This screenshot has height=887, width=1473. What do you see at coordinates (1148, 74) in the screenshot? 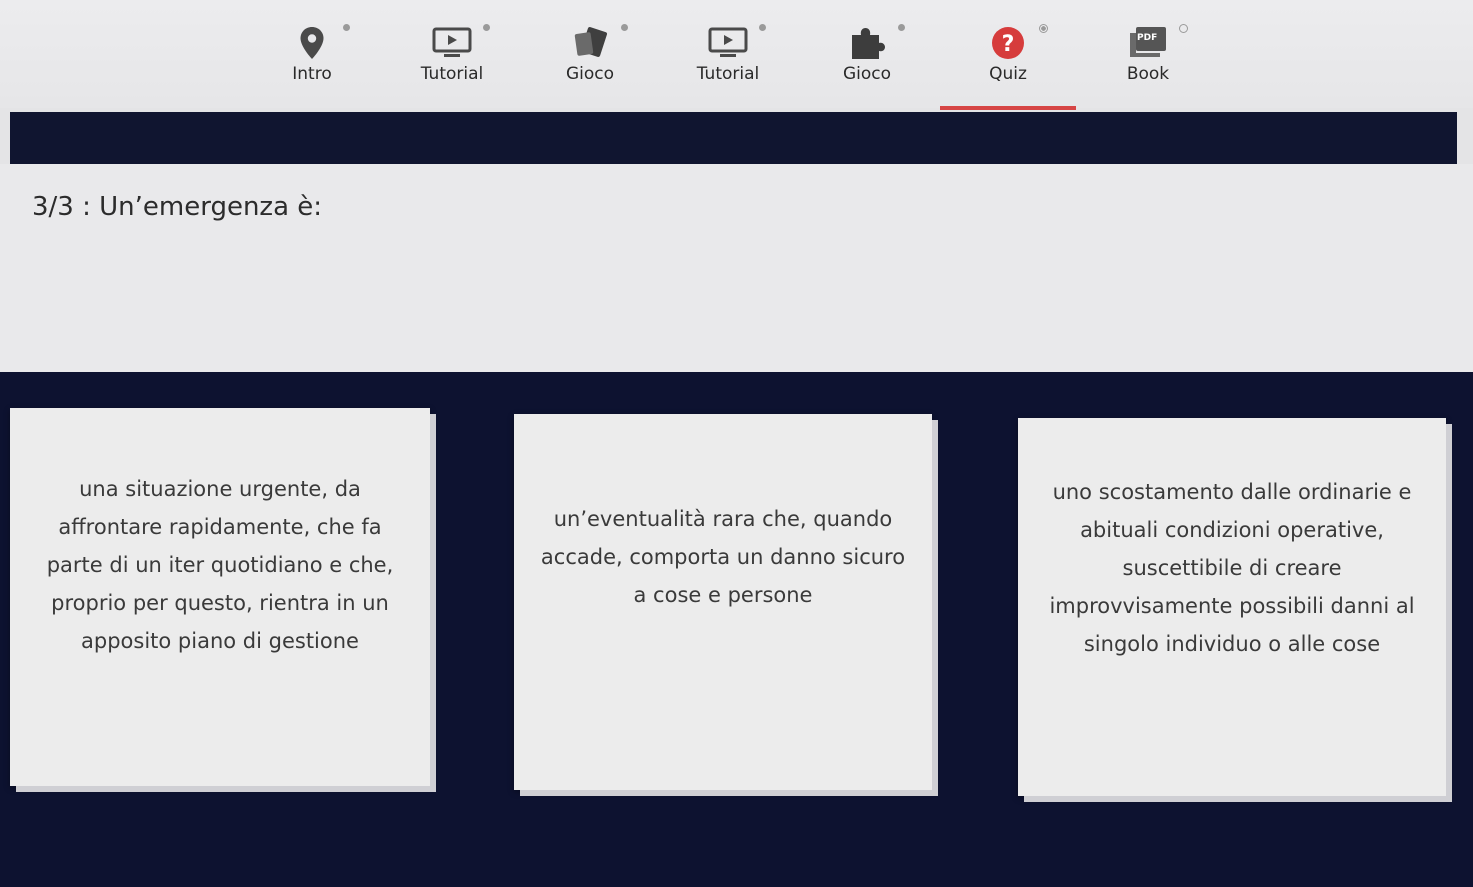
I see `nav-item-label: Book` at bounding box center [1148, 74].